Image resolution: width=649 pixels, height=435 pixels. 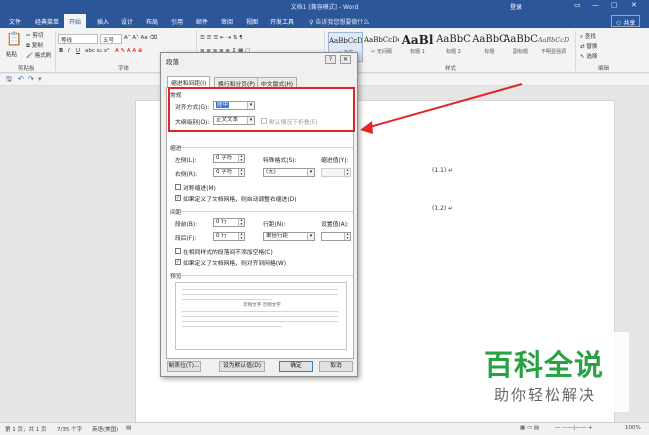 I want to click on watermark-subtitle: 助你轻松解决, so click(x=545, y=395).